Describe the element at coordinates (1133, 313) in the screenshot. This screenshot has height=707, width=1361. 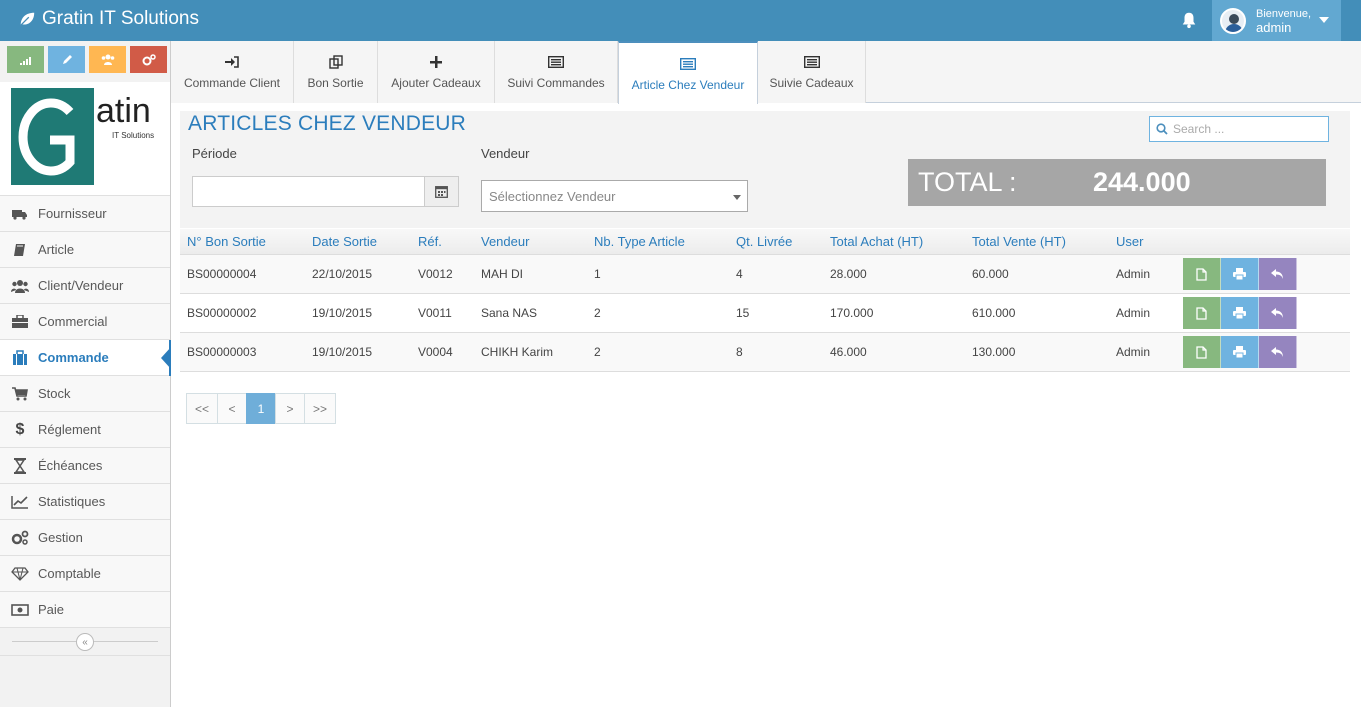
I see `cell-user: Admin` at that location.